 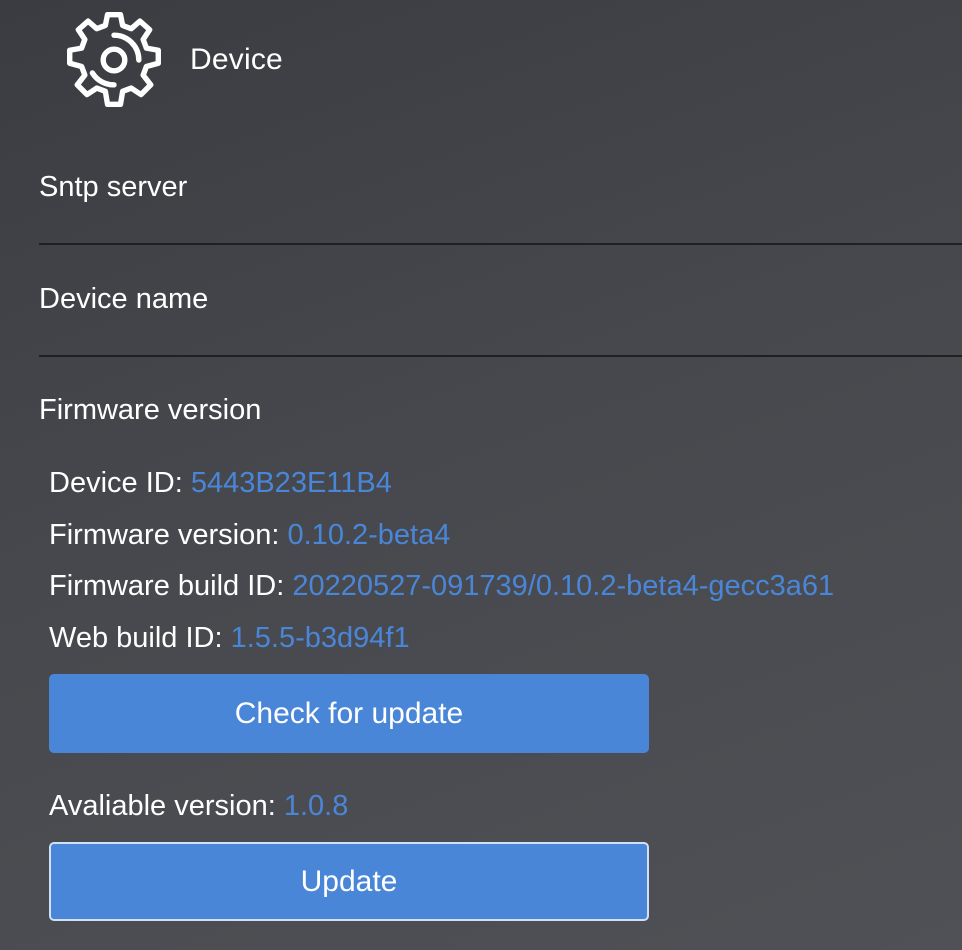 What do you see at coordinates (320, 638) in the screenshot?
I see `web-build-value: 1.5.5-b3d94f1` at bounding box center [320, 638].